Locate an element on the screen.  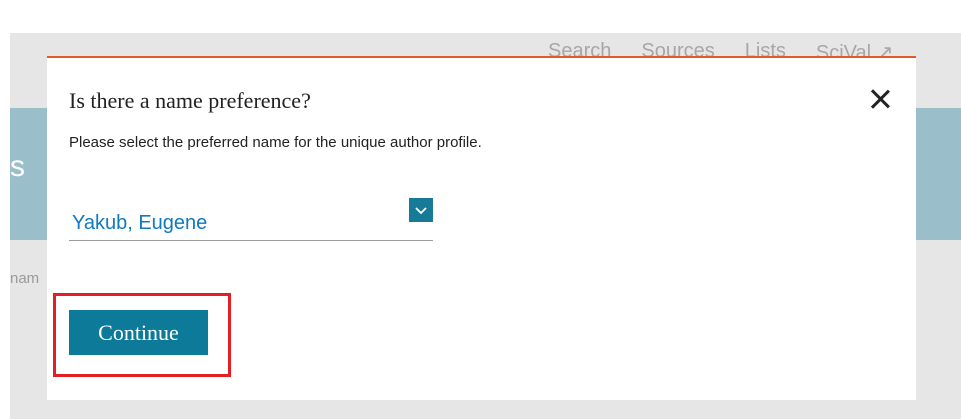
selected-name: Yakub, Eugene is located at coordinates (140, 223).